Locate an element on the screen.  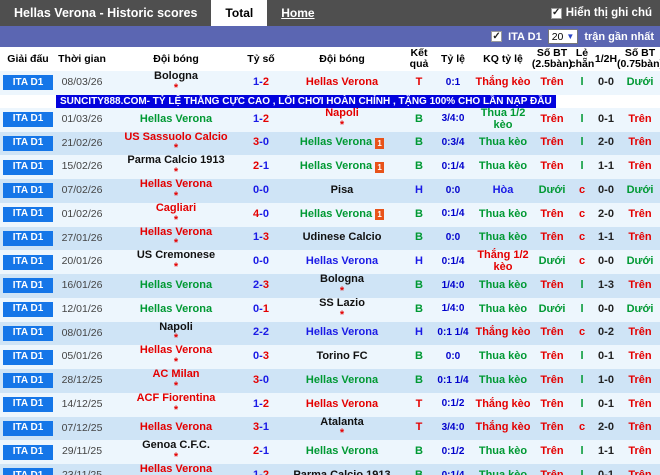
away-goals: 1 is located at coordinates (265, 427).